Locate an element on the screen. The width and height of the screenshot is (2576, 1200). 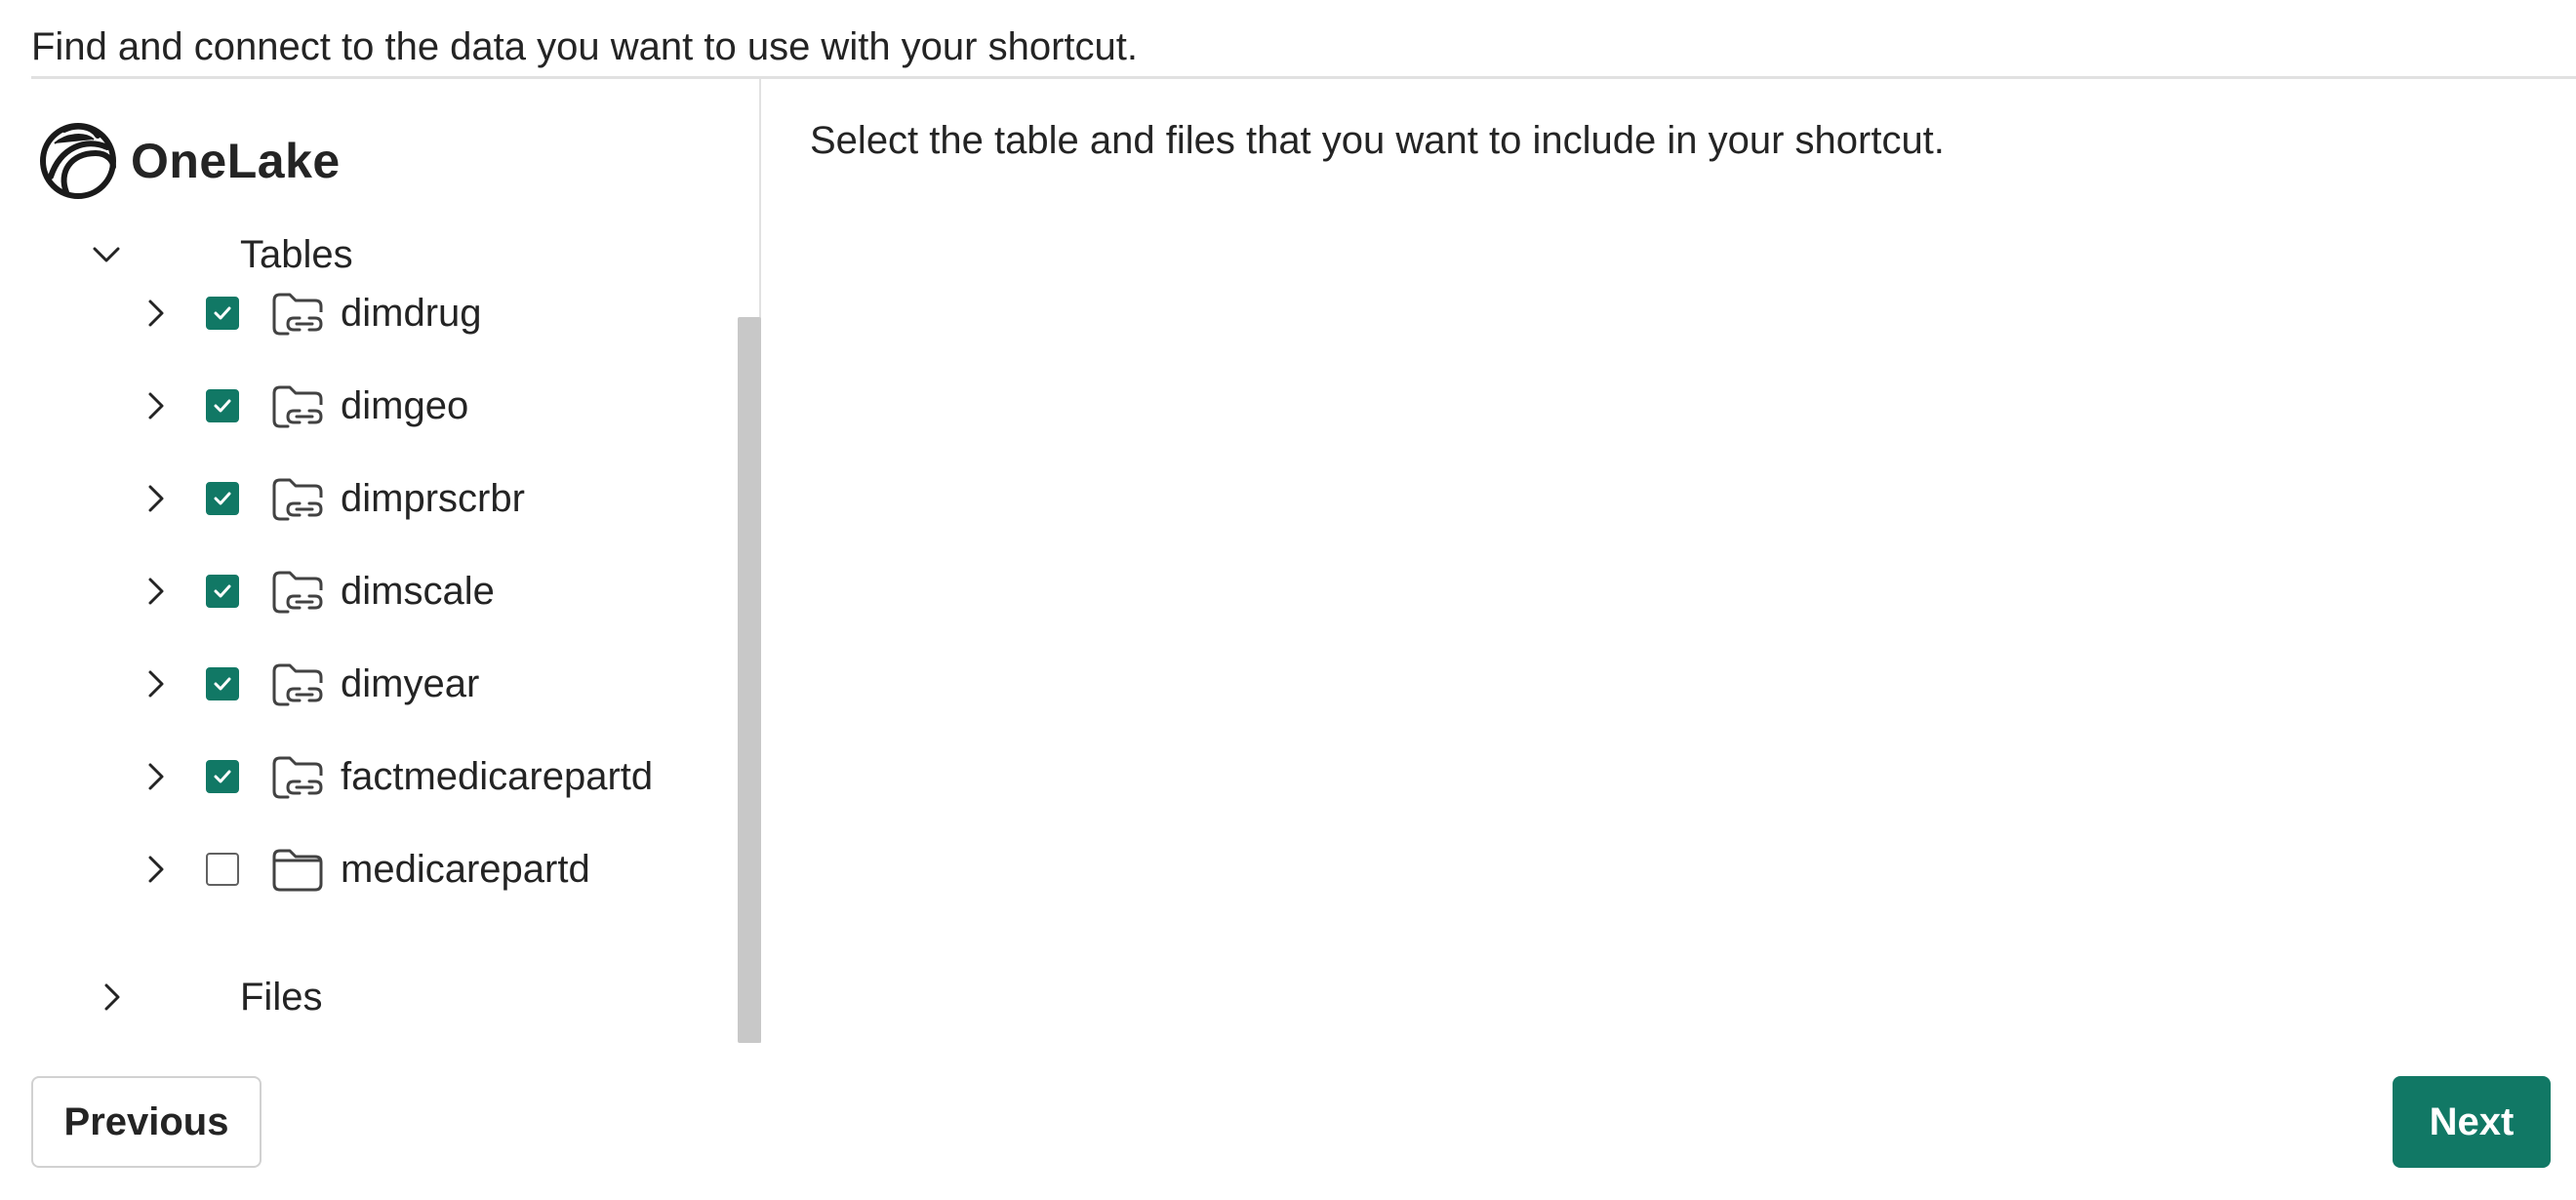
table-label: dimdrug is located at coordinates (411, 313).